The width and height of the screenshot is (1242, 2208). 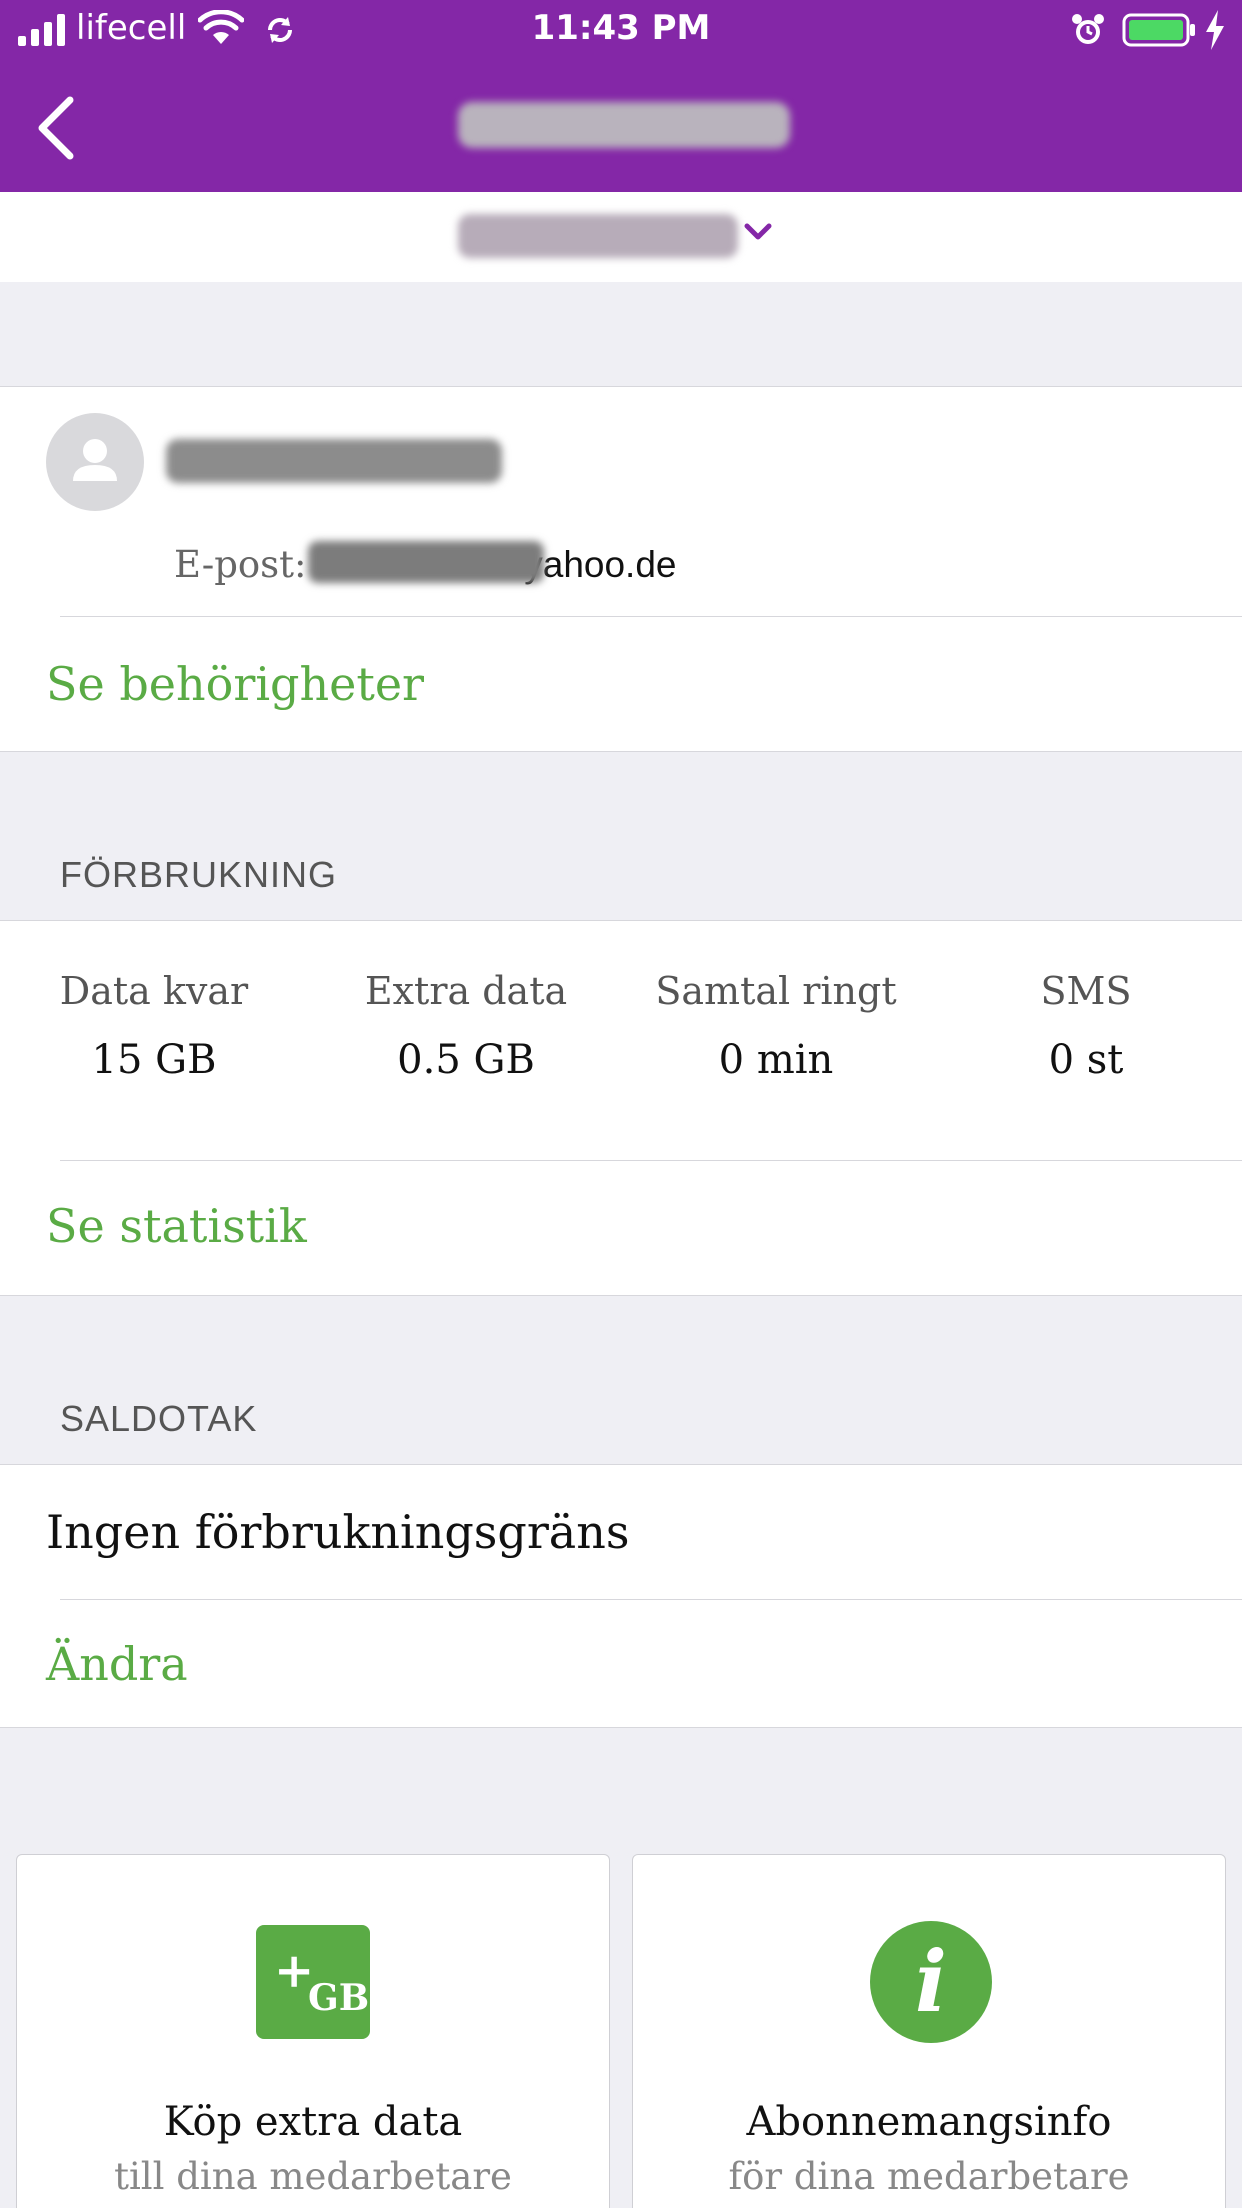 What do you see at coordinates (466, 1026) in the screenshot?
I see `stat-extra-data: Extra data 0.5 GB` at bounding box center [466, 1026].